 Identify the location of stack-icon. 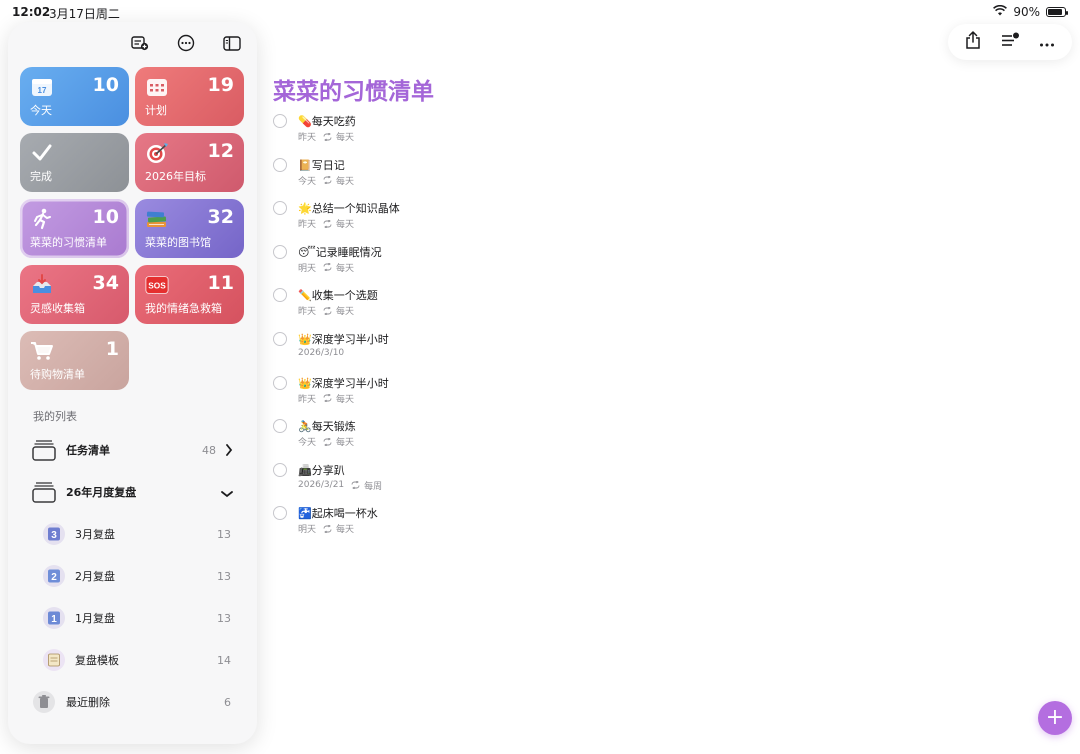
(44, 450).